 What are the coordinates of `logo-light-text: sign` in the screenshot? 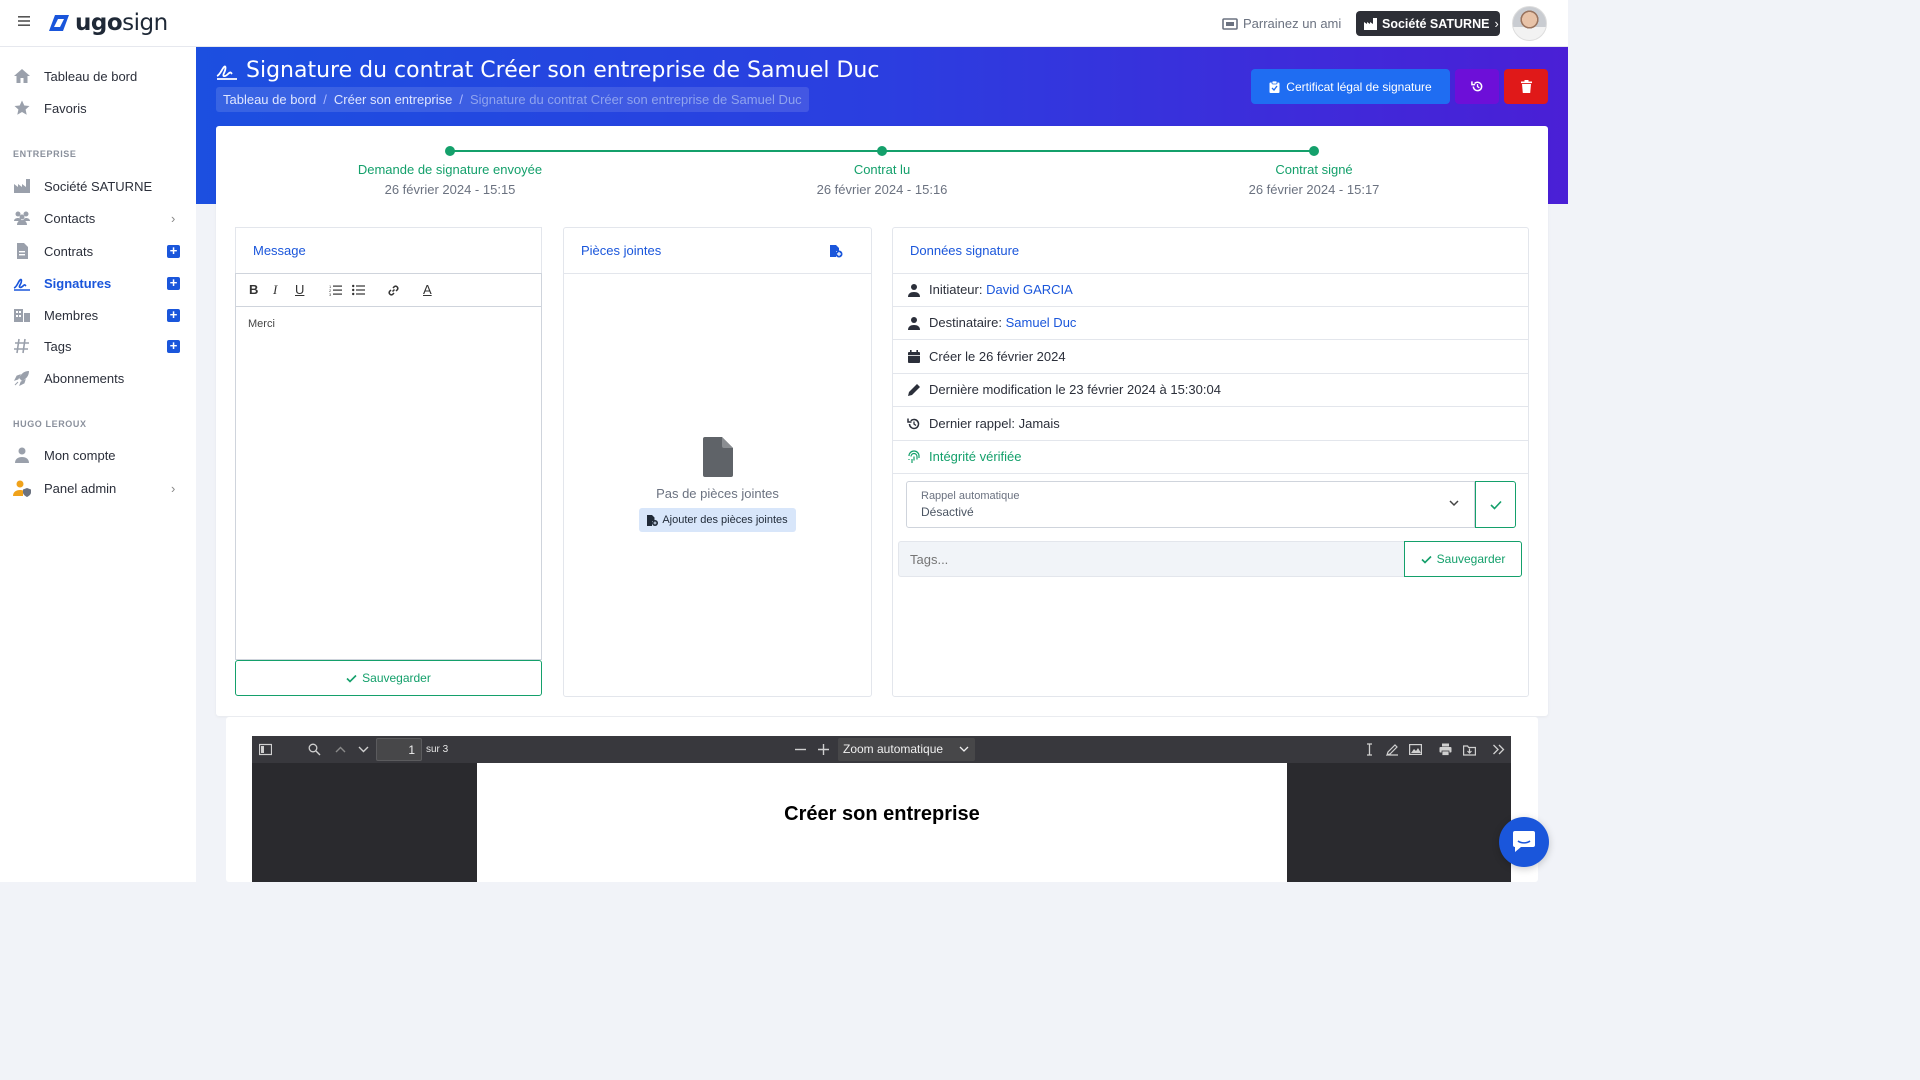 It's located at (145, 23).